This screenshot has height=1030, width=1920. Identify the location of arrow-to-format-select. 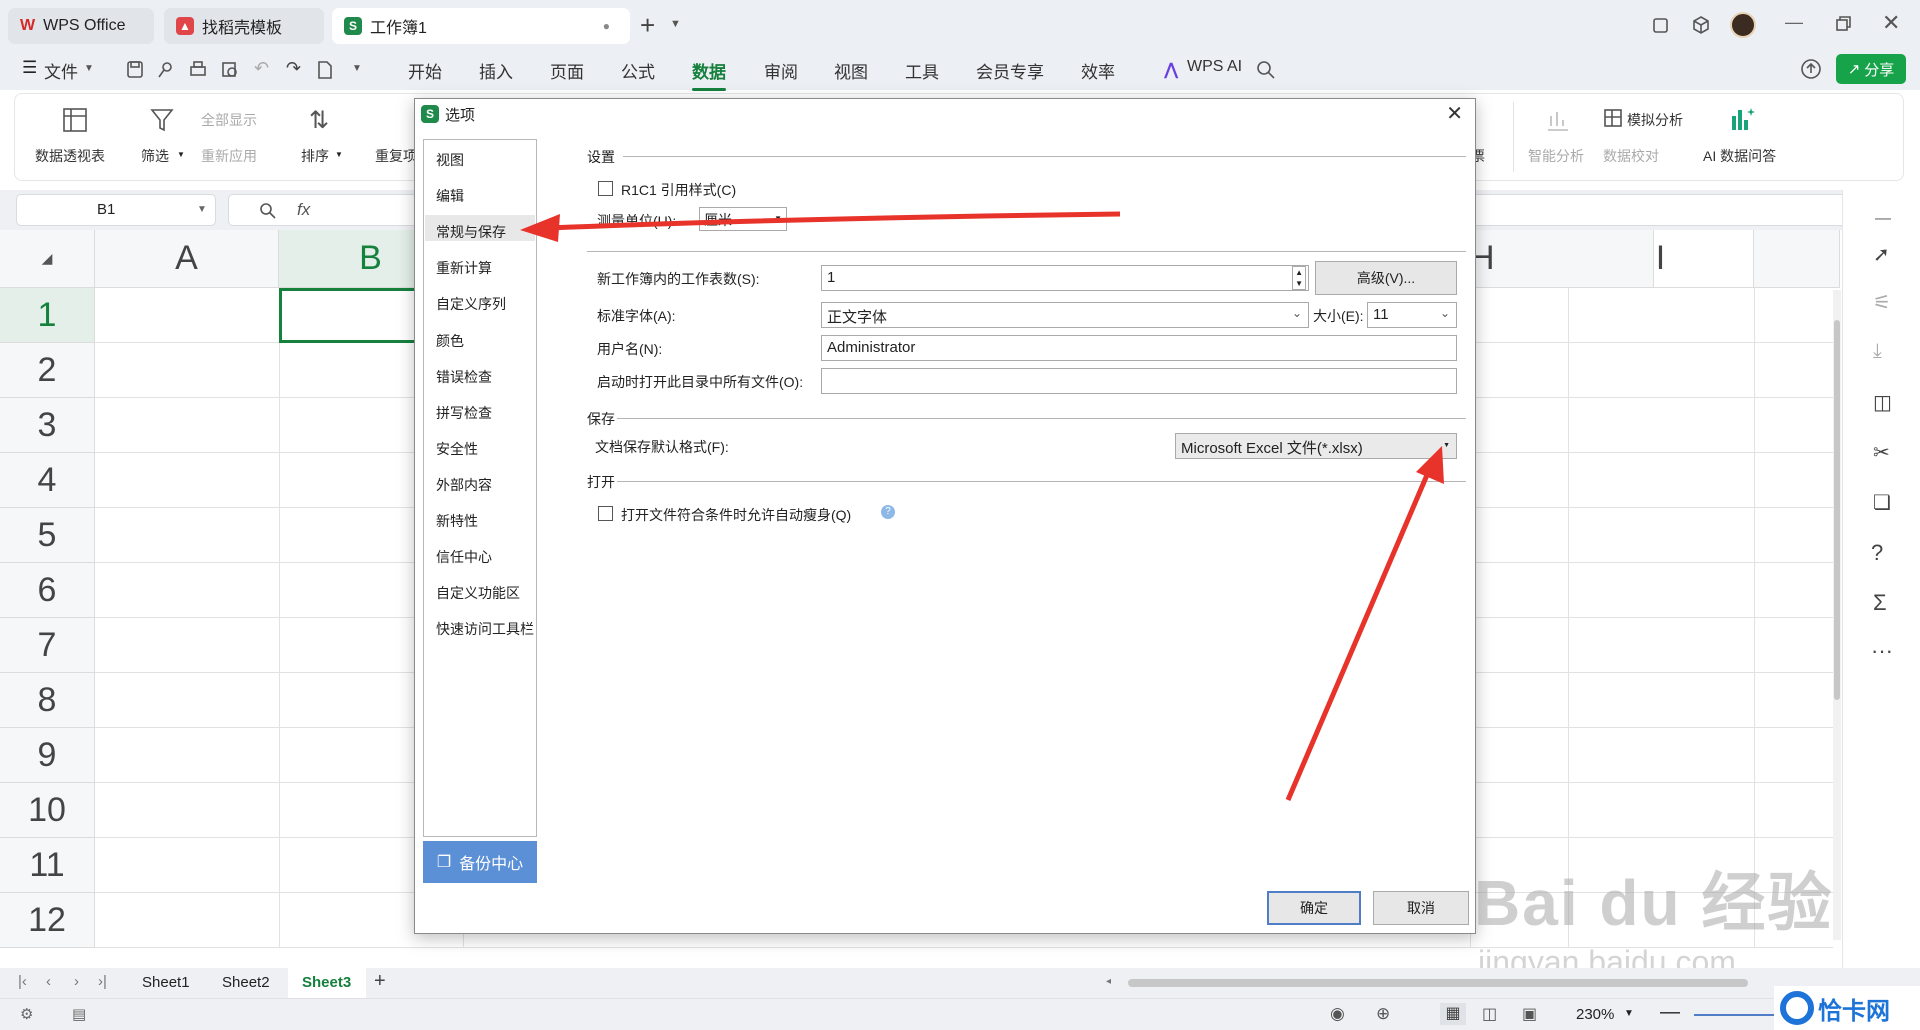
(1359, 634).